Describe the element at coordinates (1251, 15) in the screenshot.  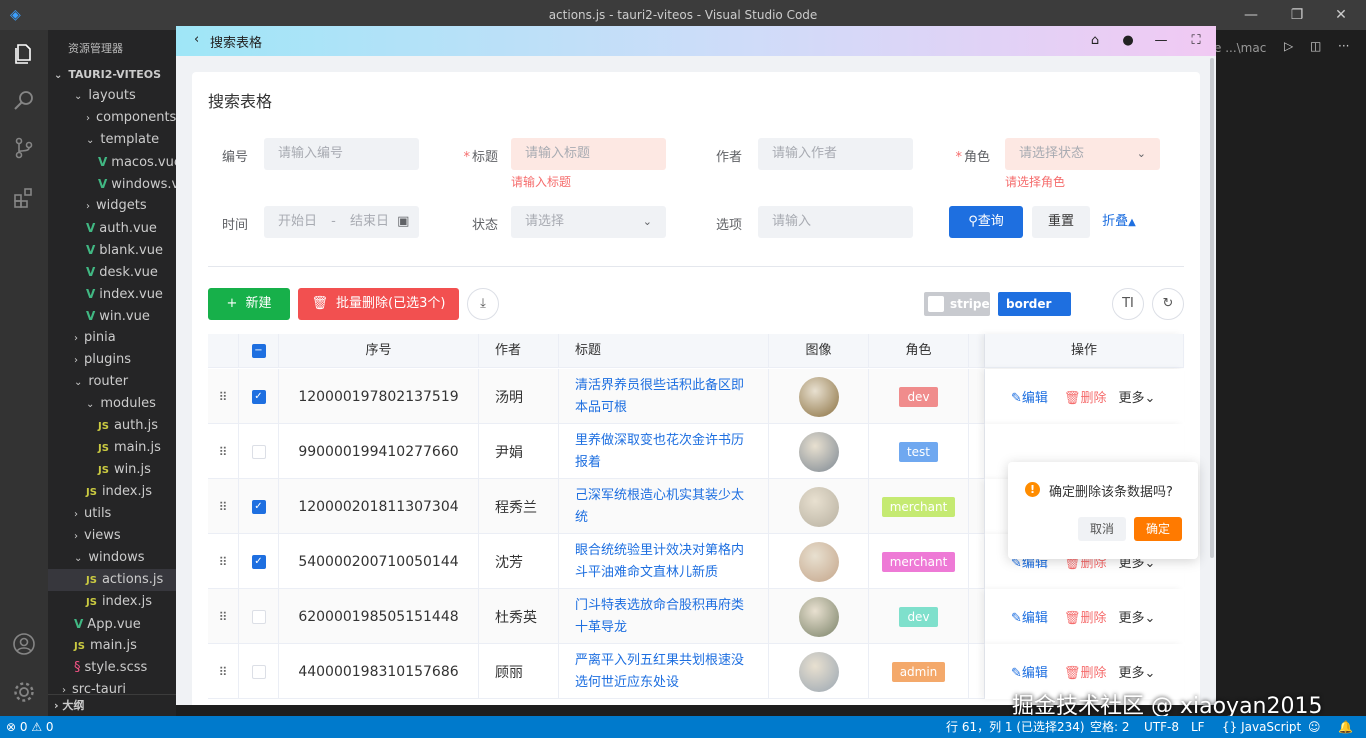
I see `minimize-icon: —` at that location.